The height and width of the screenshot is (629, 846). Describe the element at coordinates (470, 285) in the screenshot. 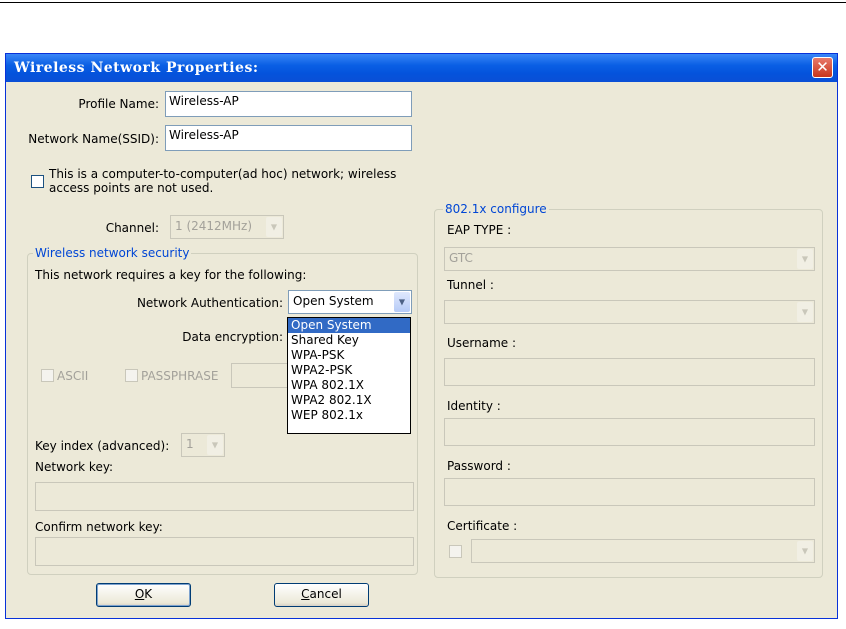

I see `tunnel-label: Tunnel :` at that location.